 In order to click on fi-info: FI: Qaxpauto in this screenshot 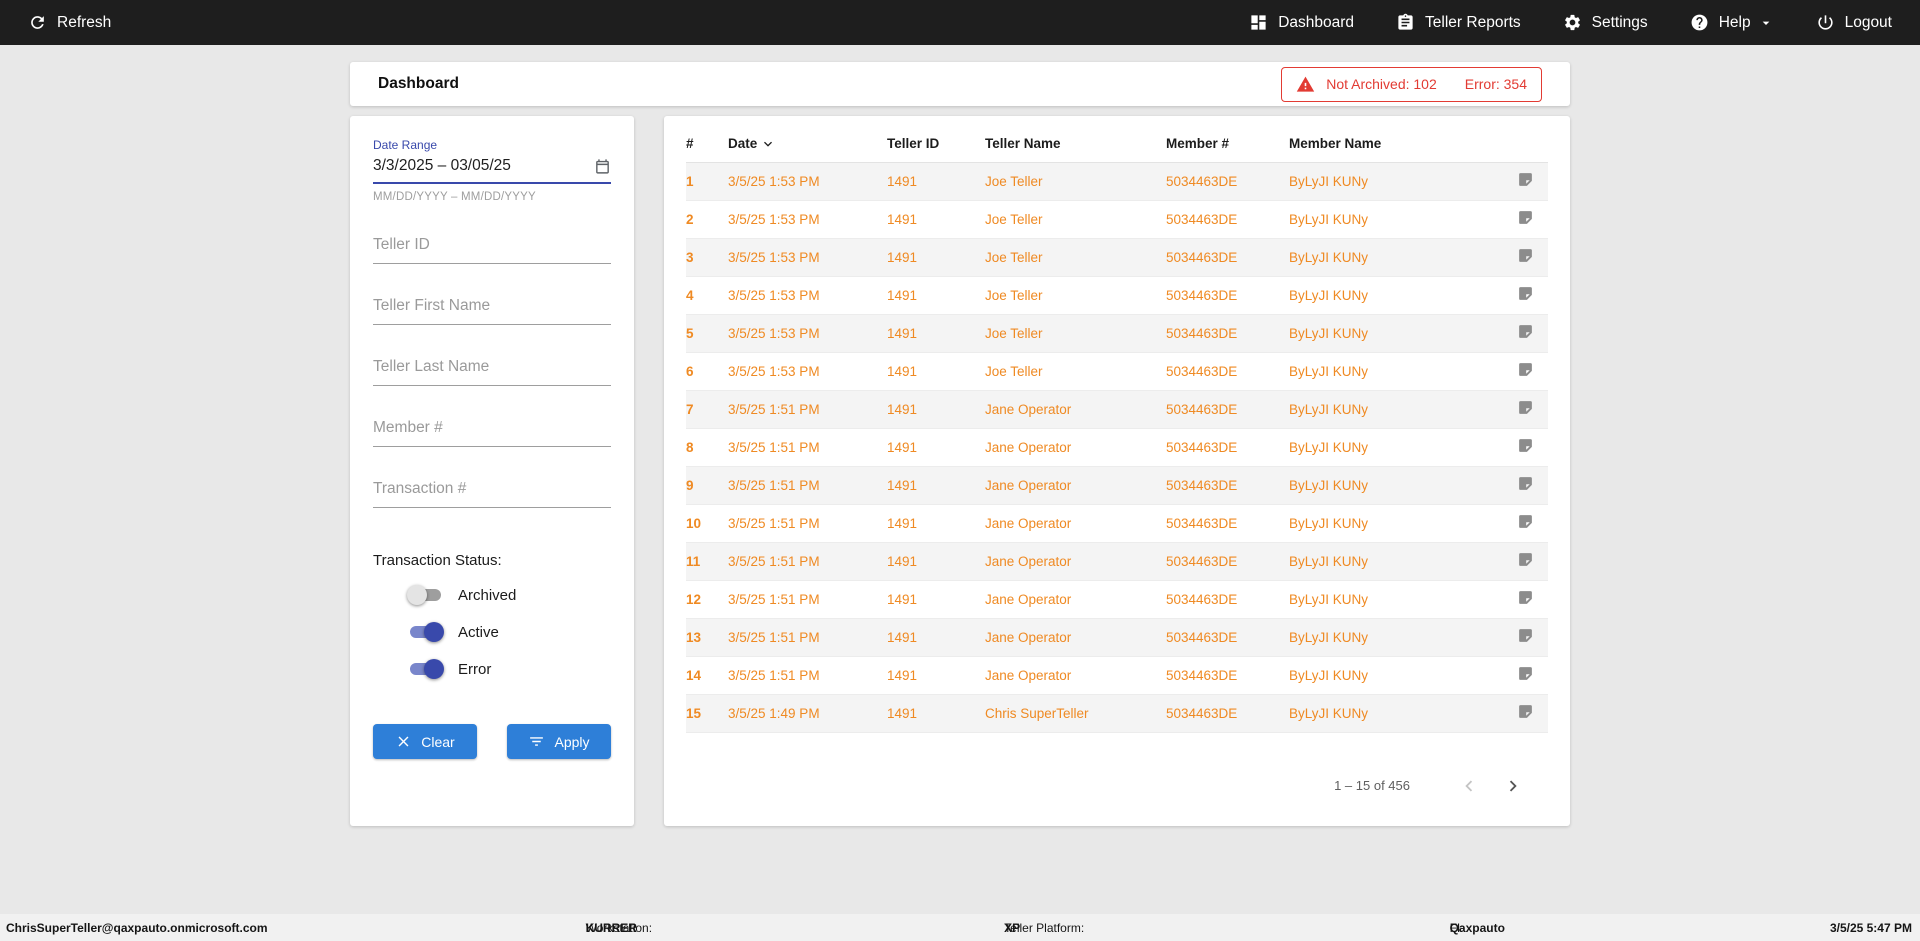, I will do `click(1477, 927)`.